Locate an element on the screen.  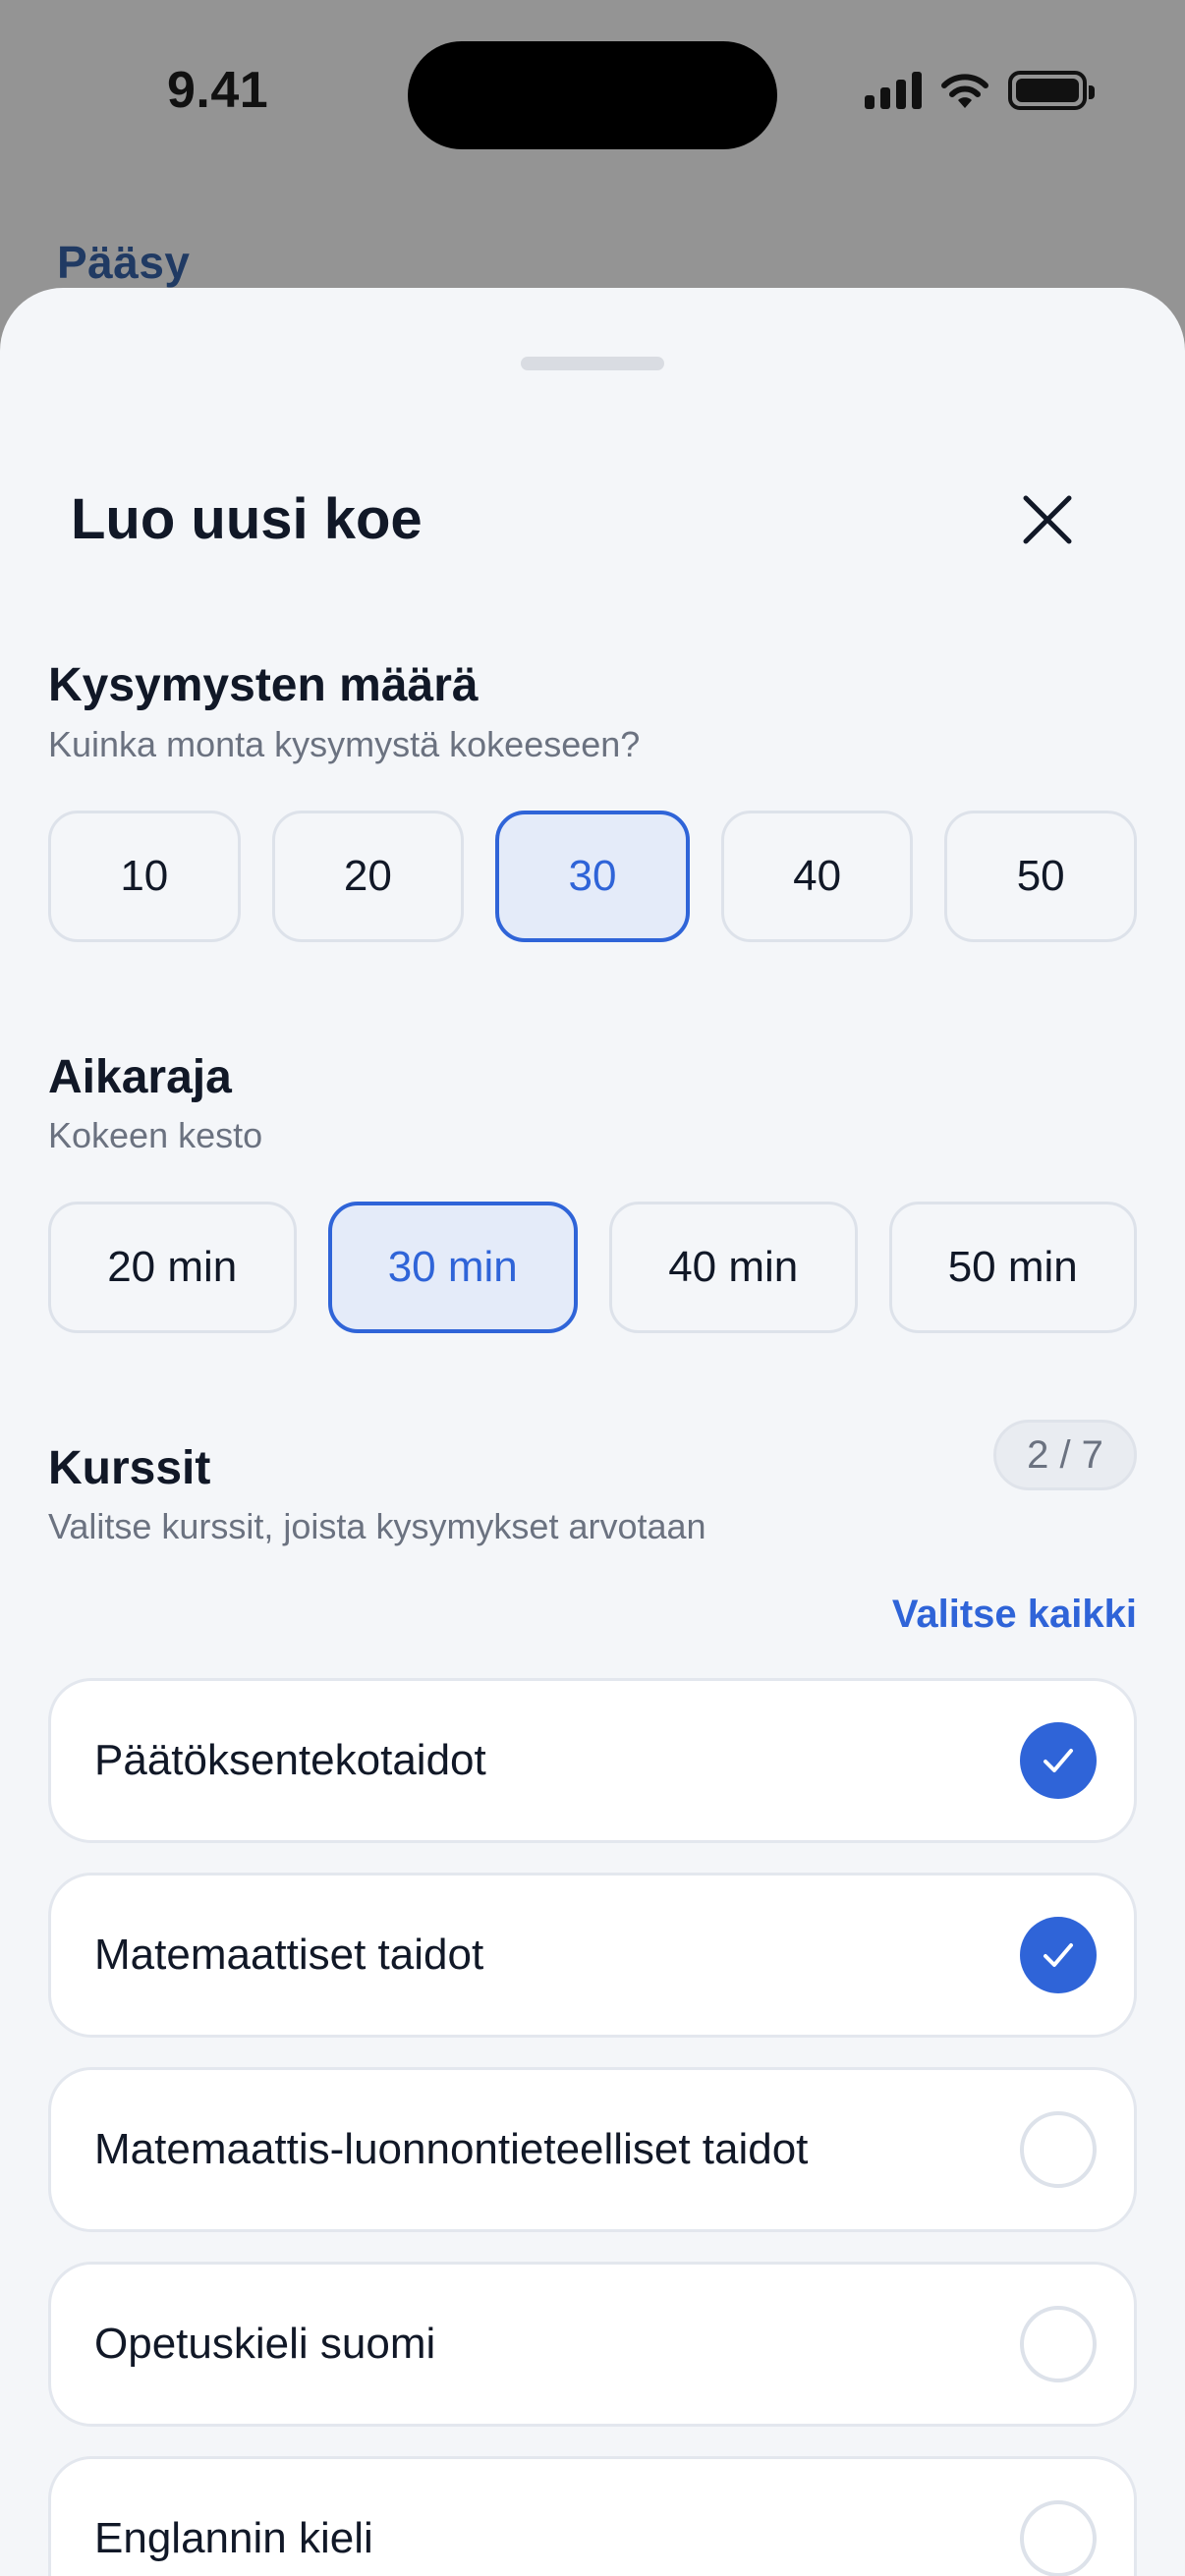
course-item: Matemaattis-luonnontieteelliset taidot is located at coordinates (592, 2149).